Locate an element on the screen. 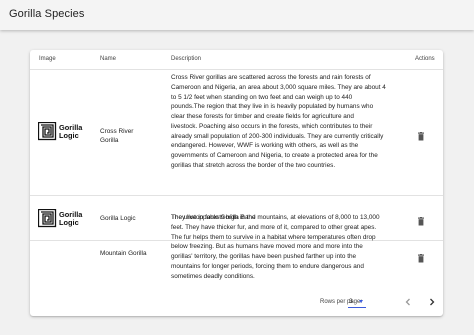 The height and width of the screenshot is (335, 474). chevron-left-icon is located at coordinates (407, 302).